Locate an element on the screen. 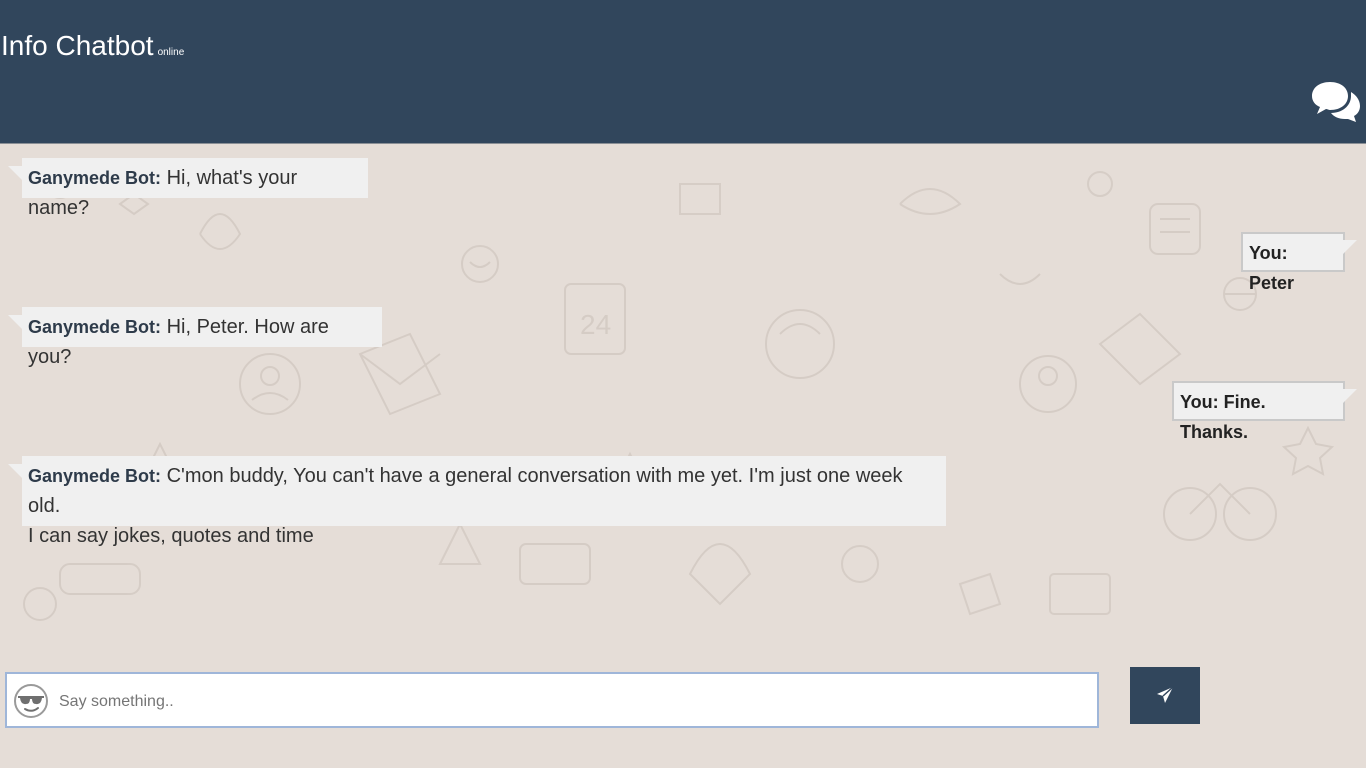 This screenshot has width=1366, height=768. message-text: You: Peter is located at coordinates (1272, 268).